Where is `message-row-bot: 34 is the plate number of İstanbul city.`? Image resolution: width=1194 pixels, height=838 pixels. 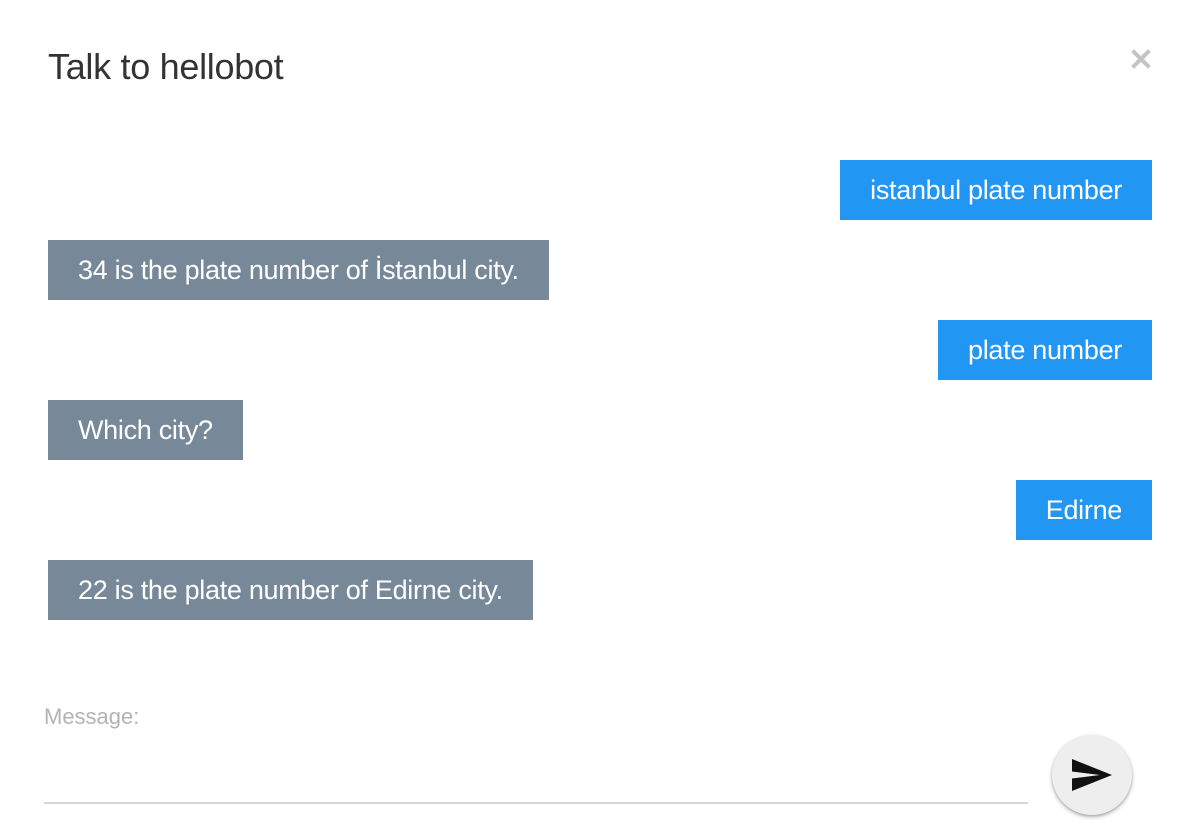
message-row-bot: 34 is the plate number of İstanbul city. is located at coordinates (600, 270).